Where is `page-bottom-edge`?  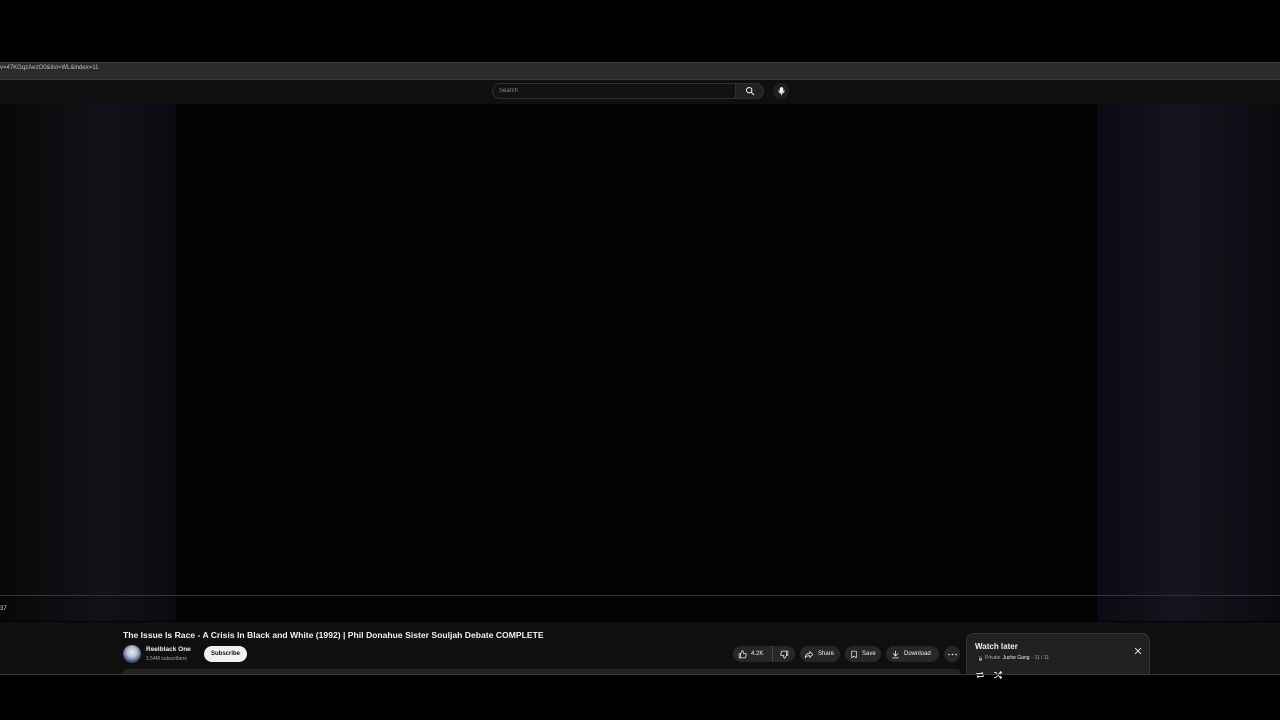 page-bottom-edge is located at coordinates (640, 674).